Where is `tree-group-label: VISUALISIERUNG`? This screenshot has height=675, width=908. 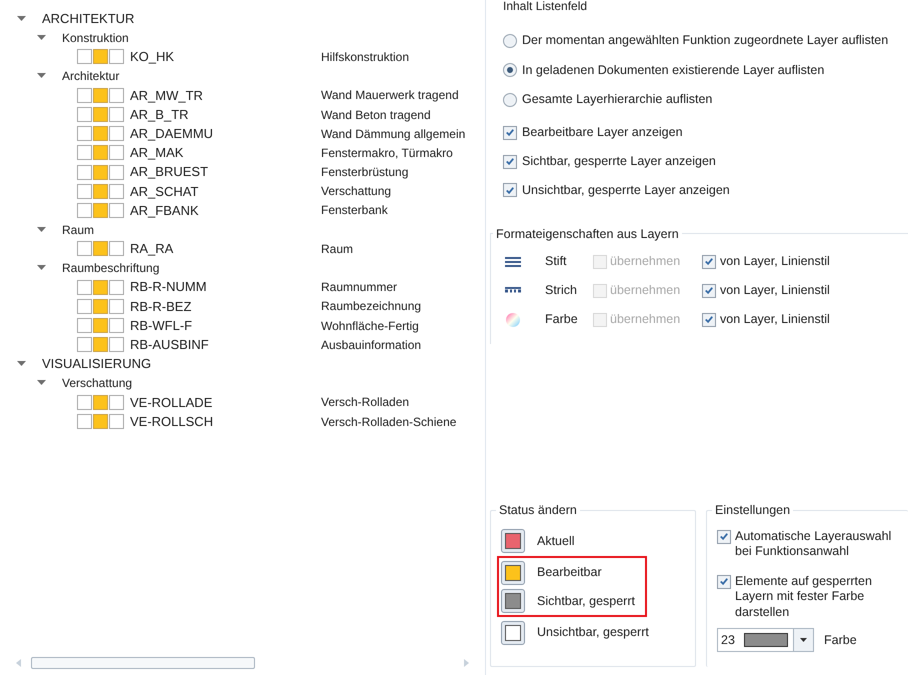
tree-group-label: VISUALISIERUNG is located at coordinates (97, 364).